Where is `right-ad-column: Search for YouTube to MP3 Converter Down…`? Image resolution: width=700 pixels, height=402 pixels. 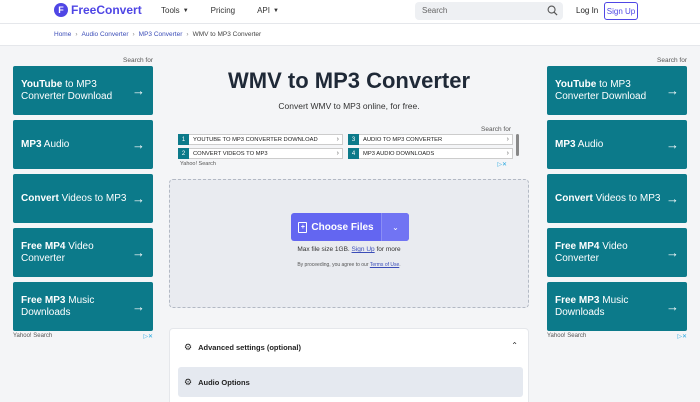 right-ad-column: Search for YouTube to MP3 Converter Down… is located at coordinates (617, 198).